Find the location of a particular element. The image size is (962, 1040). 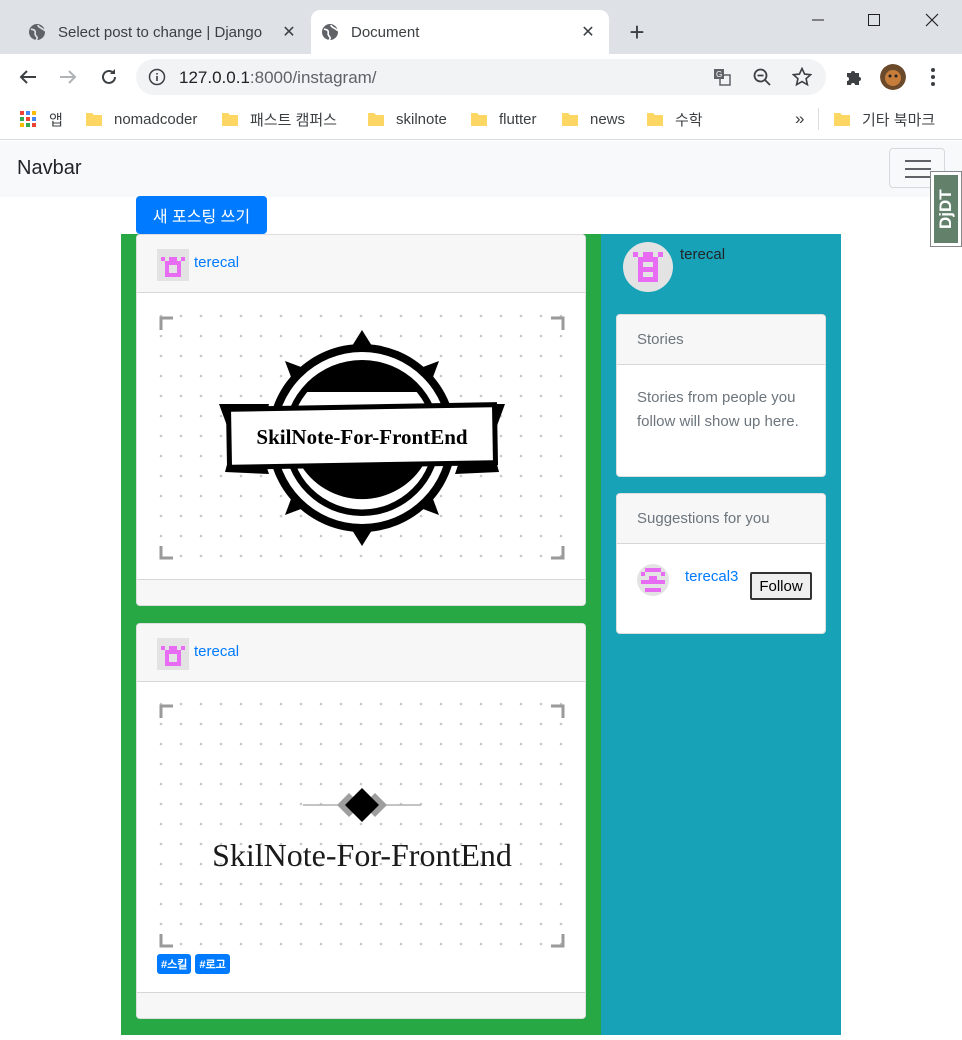

url-text: 127.0.0.1:8000/instagram/ is located at coordinates (278, 78).